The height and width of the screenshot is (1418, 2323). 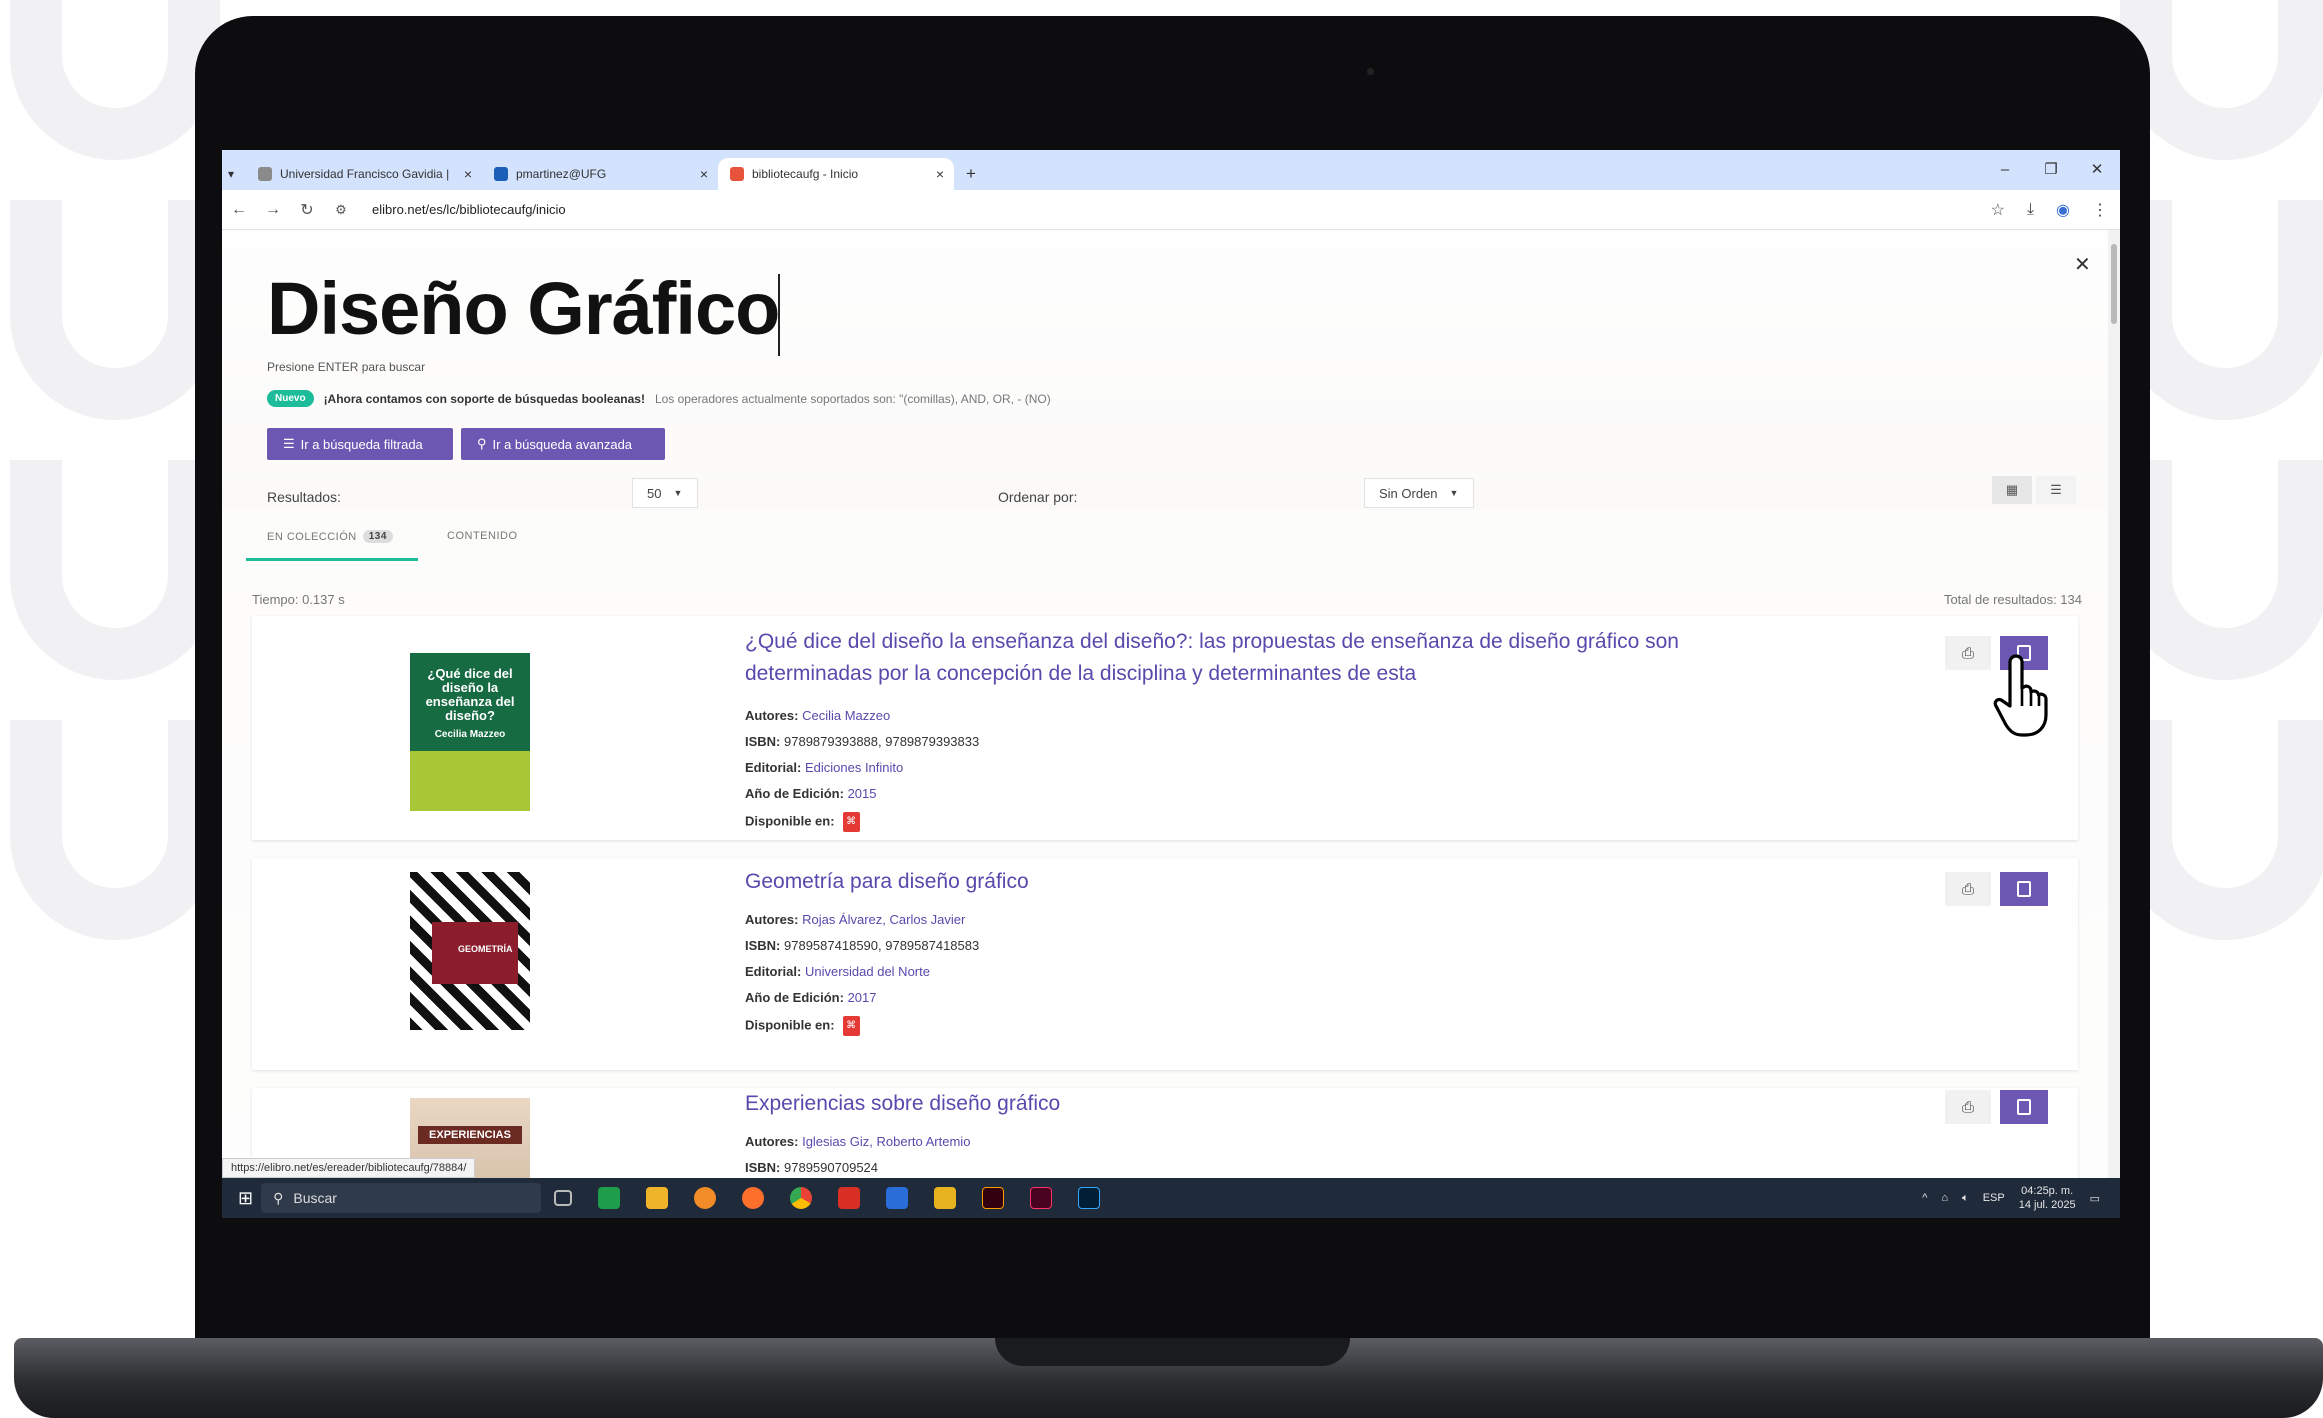 What do you see at coordinates (600, 174) in the screenshot?
I see `tab-outlook: pmartinez@UFG ×` at bounding box center [600, 174].